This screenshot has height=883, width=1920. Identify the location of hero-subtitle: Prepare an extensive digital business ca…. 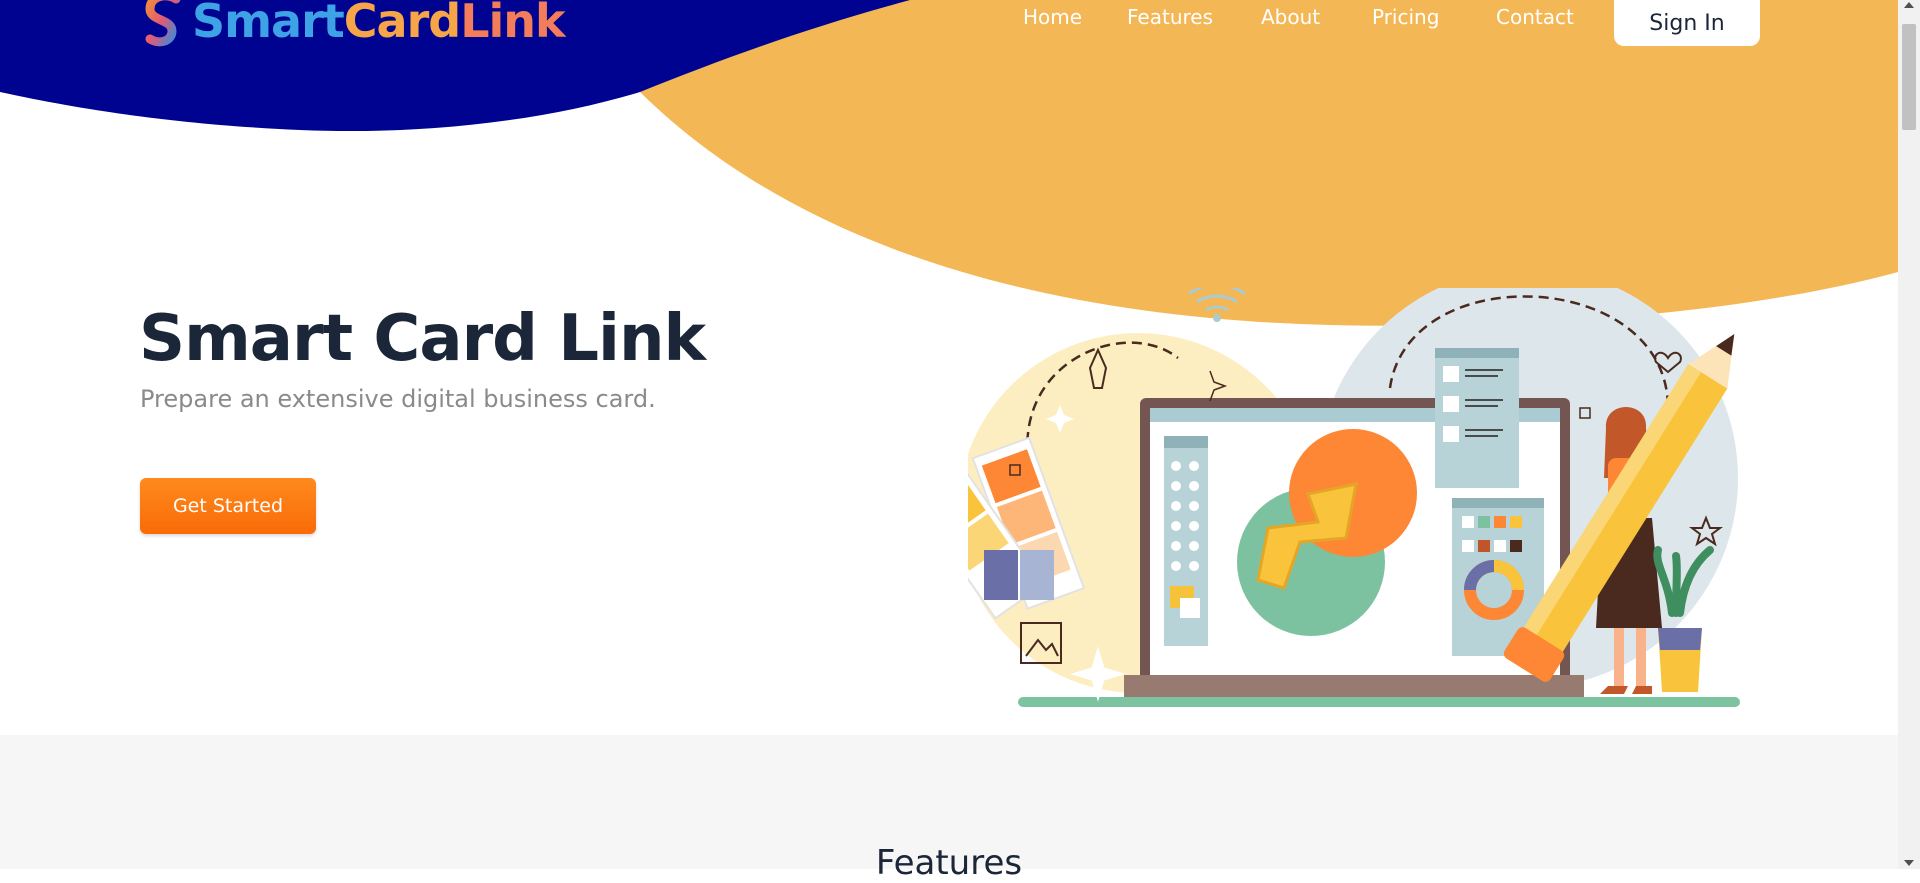
(398, 399).